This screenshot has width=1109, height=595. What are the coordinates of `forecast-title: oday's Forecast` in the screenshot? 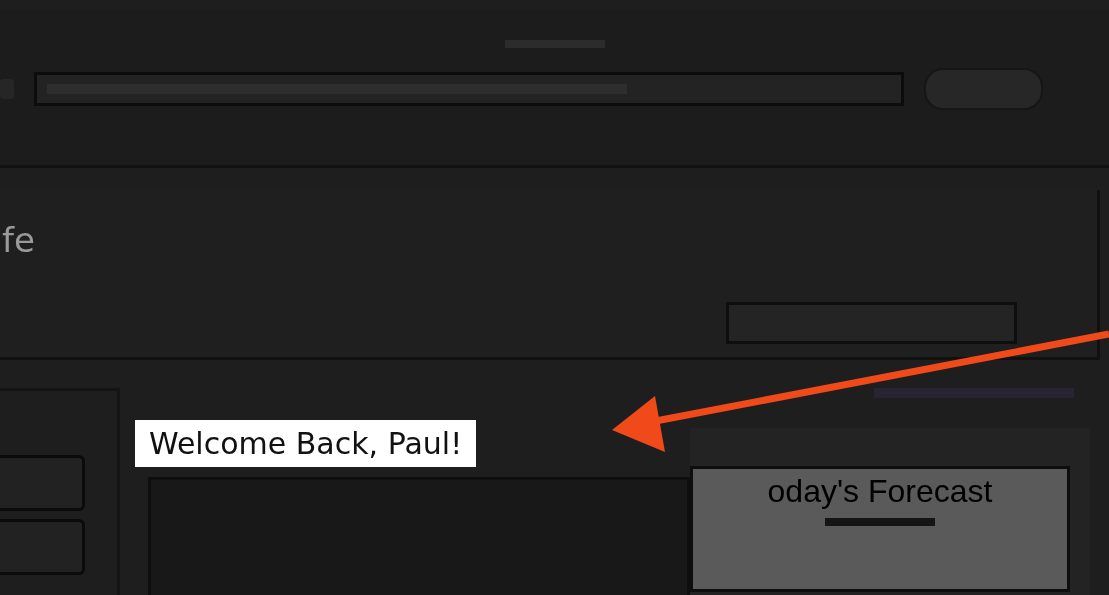 It's located at (880, 491).